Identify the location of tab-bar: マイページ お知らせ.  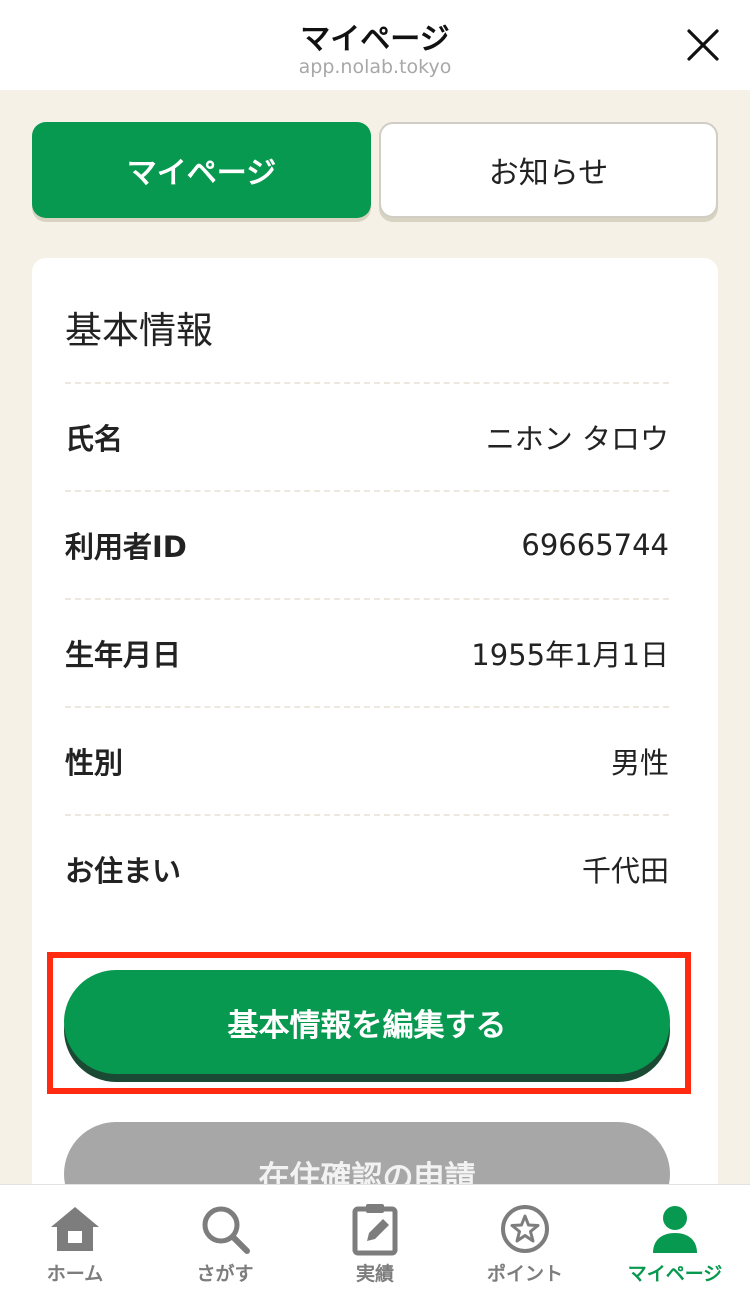
(375, 170).